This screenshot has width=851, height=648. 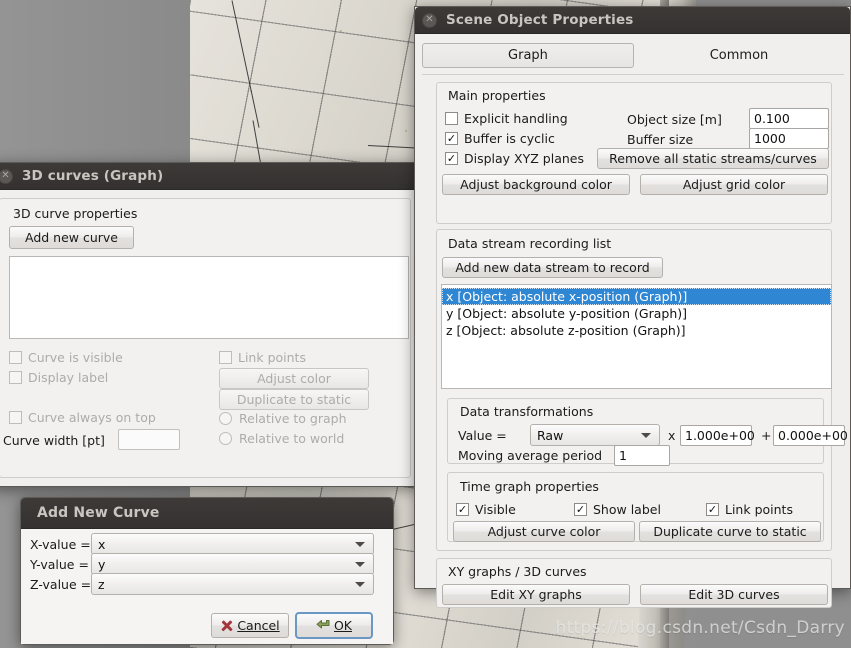 What do you see at coordinates (524, 158) in the screenshot?
I see `checkbox-label: Display XYZ planes` at bounding box center [524, 158].